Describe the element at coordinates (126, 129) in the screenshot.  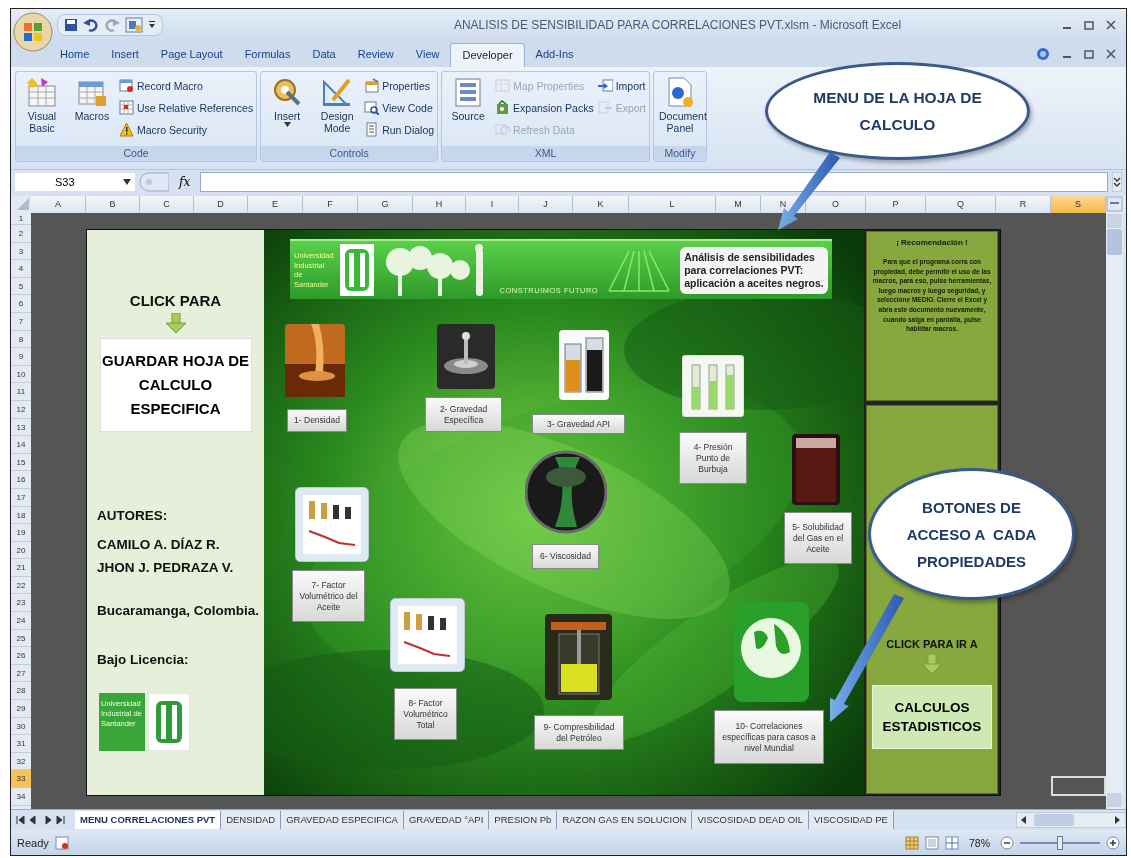
I see `warning-icon` at that location.